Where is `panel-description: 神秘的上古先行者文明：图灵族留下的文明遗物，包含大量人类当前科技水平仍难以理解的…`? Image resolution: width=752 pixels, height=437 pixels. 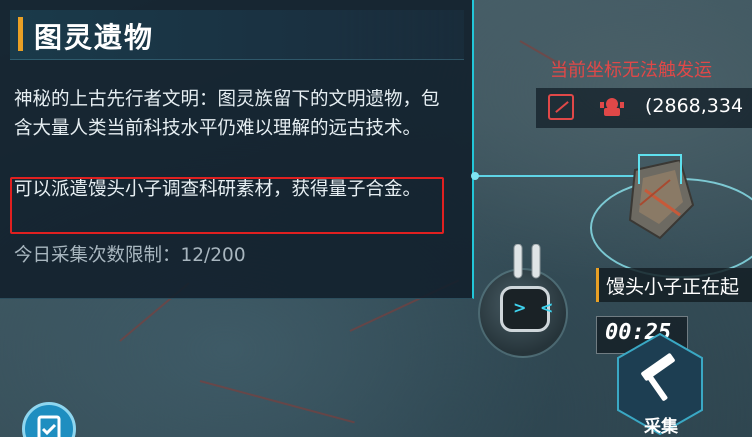 panel-description: 神秘的上古先行者文明：图灵族留下的文明遗物，包含大量人类当前科技水平仍难以理解的… is located at coordinates (227, 114).